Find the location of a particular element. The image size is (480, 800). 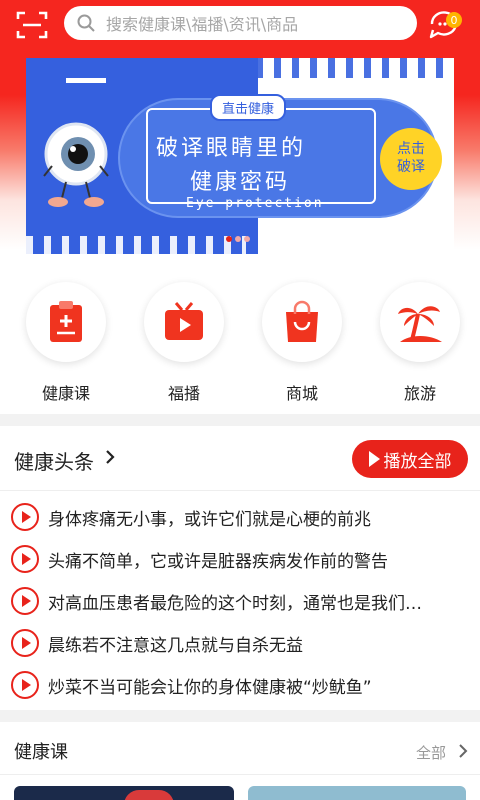

eyeball-mascot-icon is located at coordinates (76, 164).